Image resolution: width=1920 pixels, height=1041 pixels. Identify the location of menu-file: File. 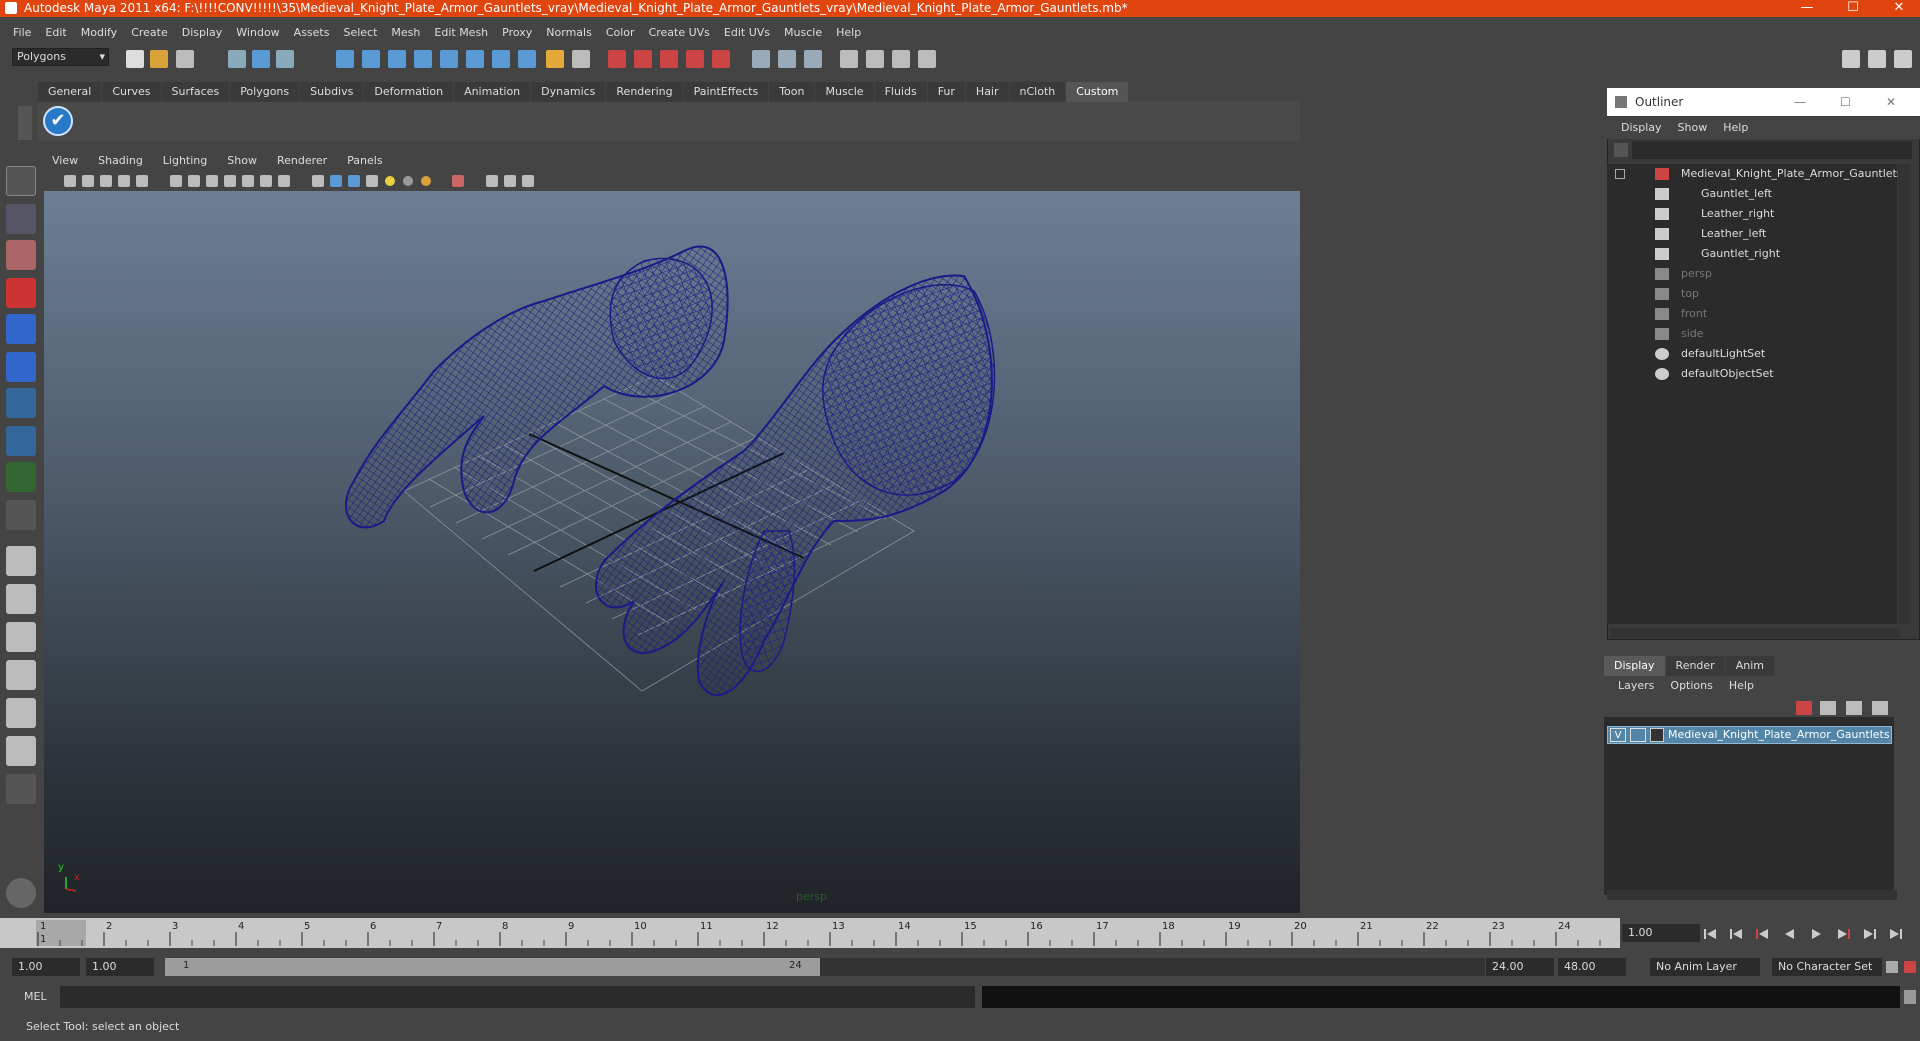
(22, 33).